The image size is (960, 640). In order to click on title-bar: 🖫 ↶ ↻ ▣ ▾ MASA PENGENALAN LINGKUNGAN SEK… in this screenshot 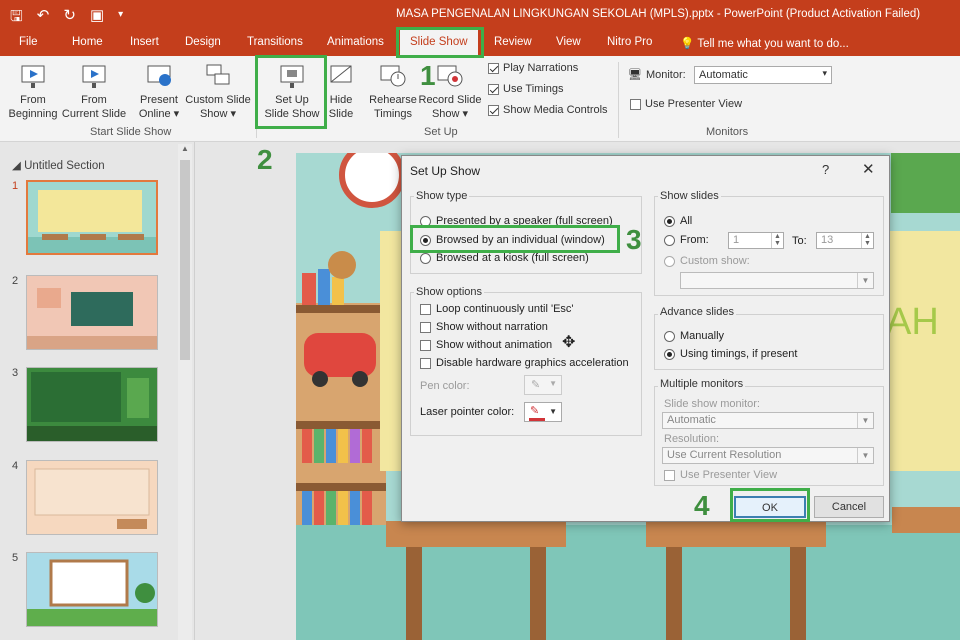, I will do `click(480, 15)`.